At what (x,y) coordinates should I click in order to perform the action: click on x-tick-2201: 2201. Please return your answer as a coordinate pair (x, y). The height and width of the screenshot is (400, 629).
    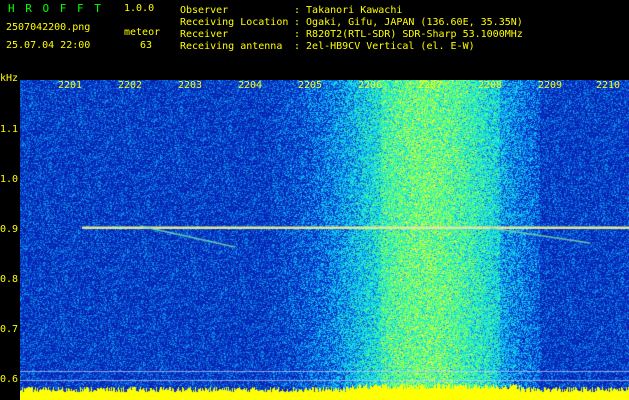
    Looking at the image, I should click on (70, 85).